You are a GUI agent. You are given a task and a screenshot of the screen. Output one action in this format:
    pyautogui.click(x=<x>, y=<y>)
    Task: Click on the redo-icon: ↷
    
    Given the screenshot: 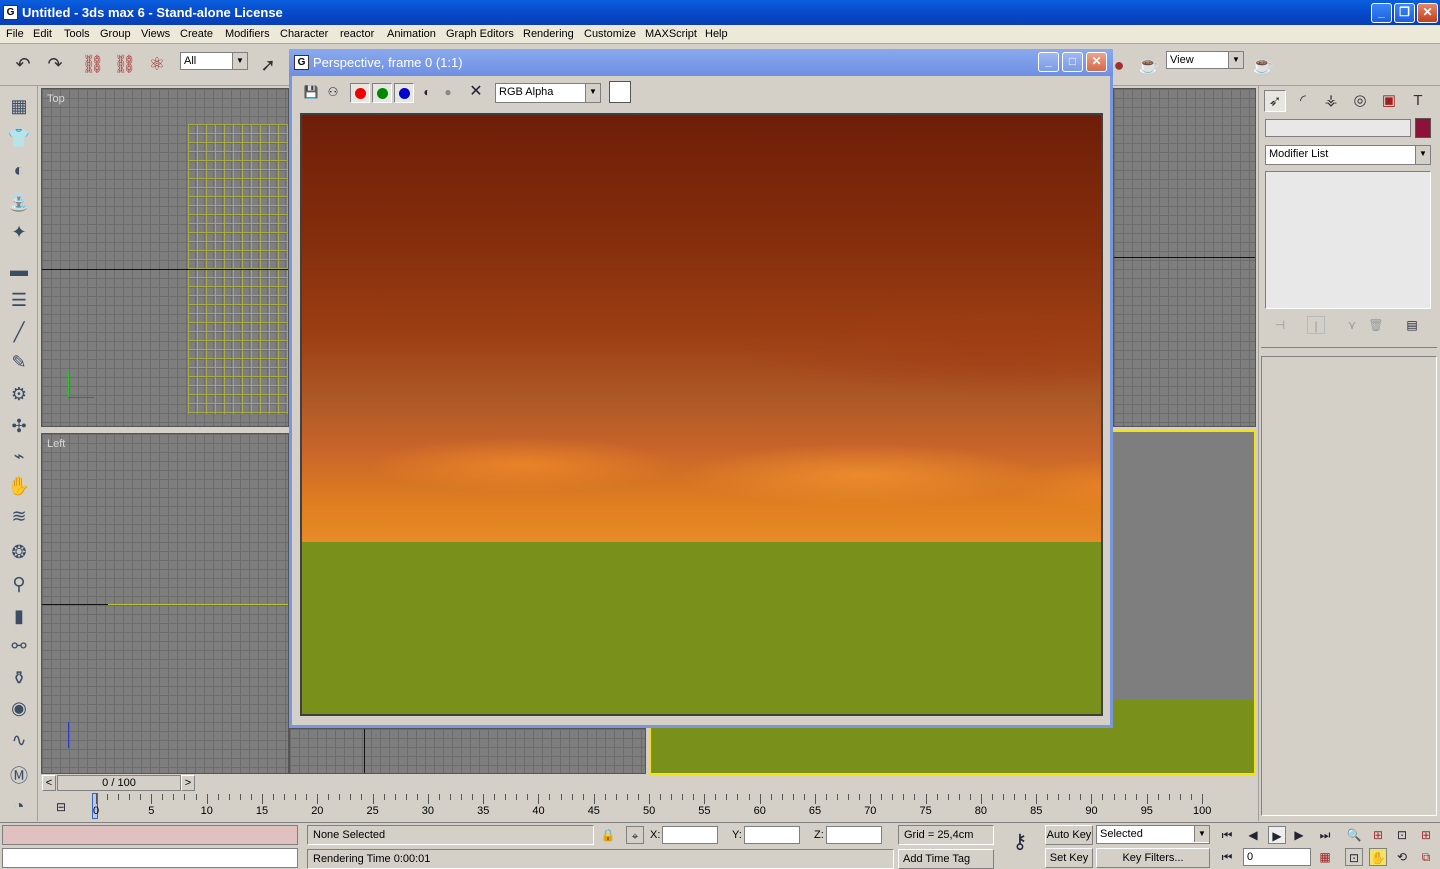 What is the action you would take?
    pyautogui.click(x=55, y=64)
    